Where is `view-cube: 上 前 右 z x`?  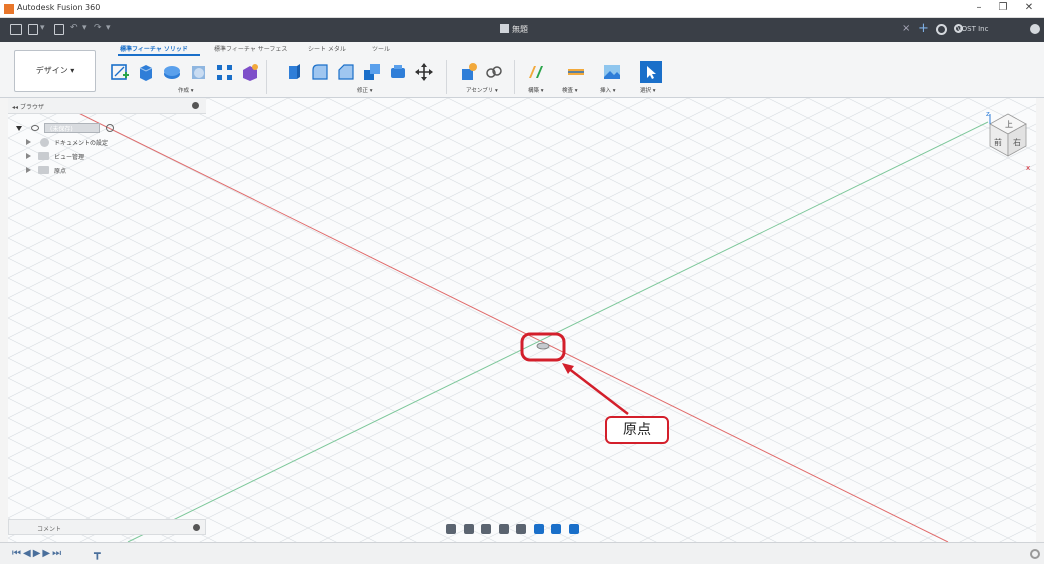 view-cube: 上 前 右 z x is located at coordinates (1008, 141).